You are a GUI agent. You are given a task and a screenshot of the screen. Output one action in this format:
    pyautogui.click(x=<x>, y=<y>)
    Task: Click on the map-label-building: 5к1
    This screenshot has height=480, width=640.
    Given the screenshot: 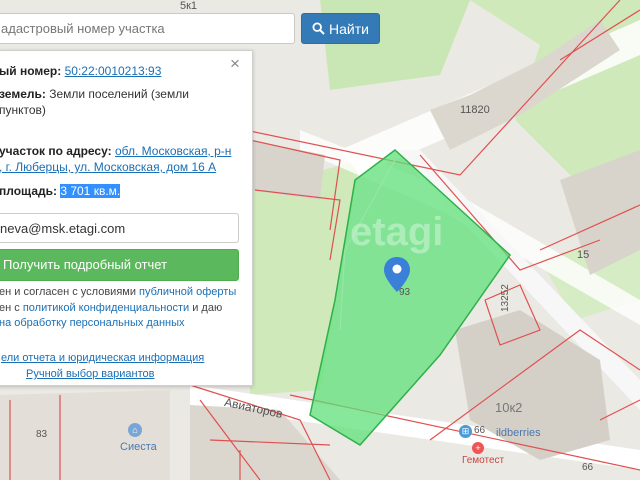 What is the action you would take?
    pyautogui.click(x=189, y=6)
    